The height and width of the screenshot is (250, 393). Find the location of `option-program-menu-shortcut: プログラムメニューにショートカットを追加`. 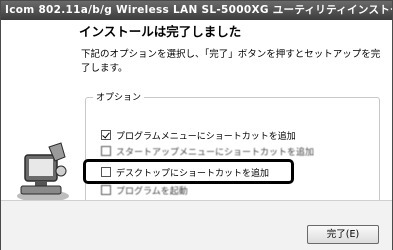

option-program-menu-shortcut: プログラムメニューにショートカットを追加 is located at coordinates (198, 135).